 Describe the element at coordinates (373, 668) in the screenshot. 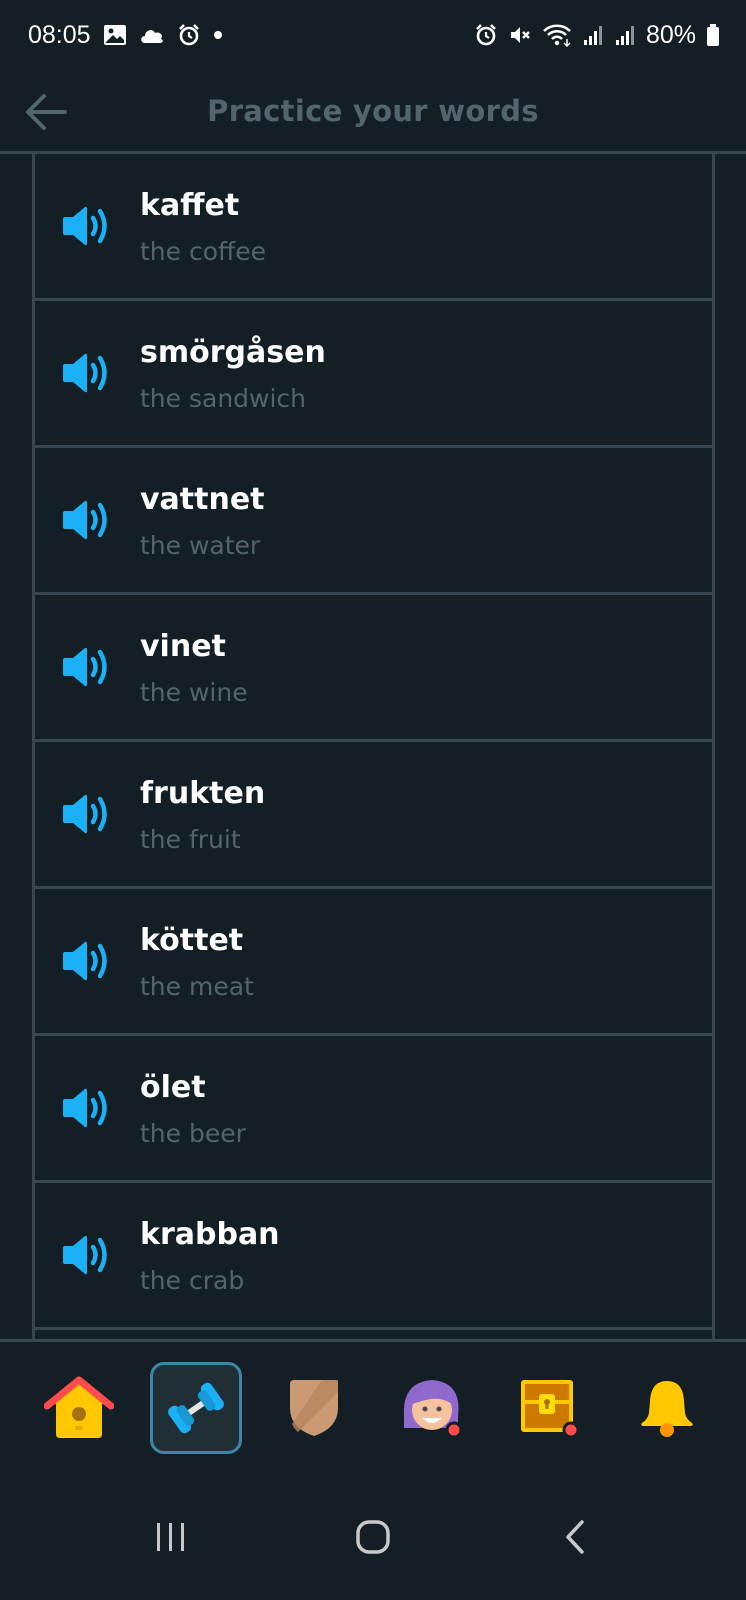

I see `list-item: vinet the wine` at that location.